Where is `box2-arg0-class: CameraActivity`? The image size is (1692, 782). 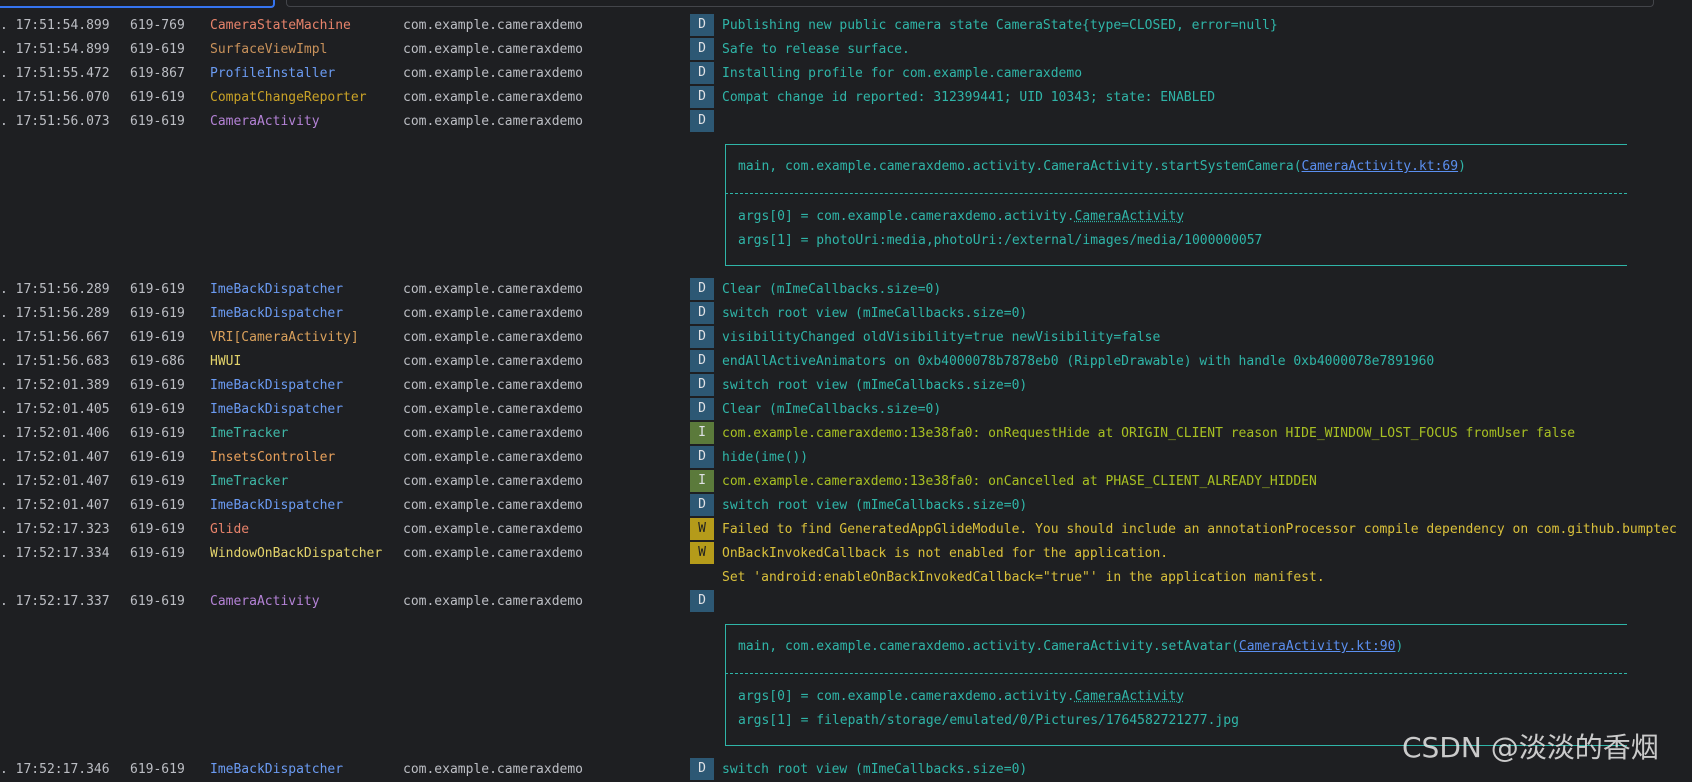
box2-arg0-class: CameraActivity is located at coordinates (1129, 696).